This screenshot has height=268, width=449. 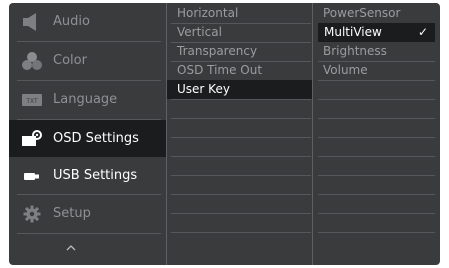 What do you see at coordinates (353, 32) in the screenshot?
I see `option-label: MultiView` at bounding box center [353, 32].